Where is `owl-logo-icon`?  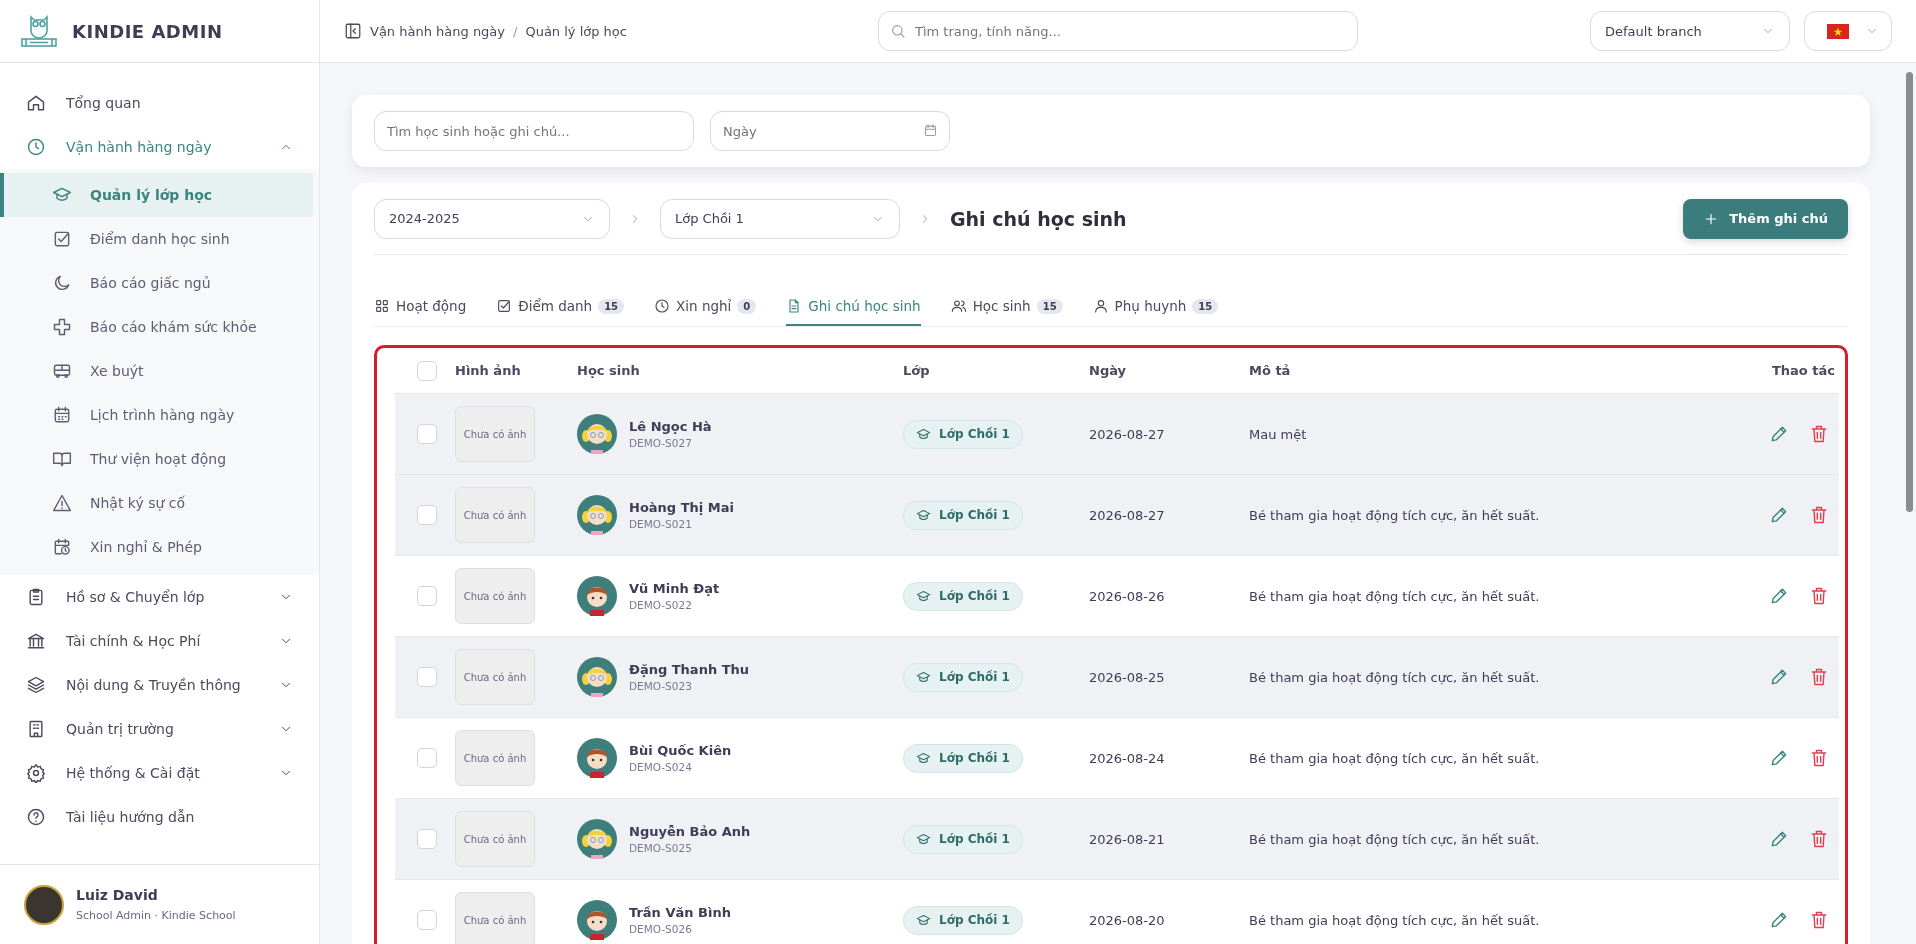
owl-logo-icon is located at coordinates (39, 31).